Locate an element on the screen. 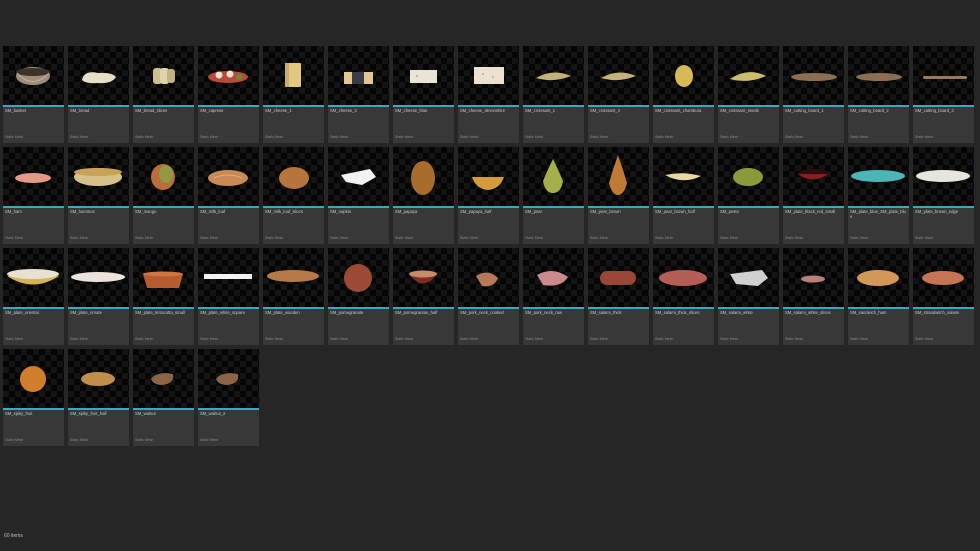  asset-tile: SM_bread Static Mesh is located at coordinates (98, 94).